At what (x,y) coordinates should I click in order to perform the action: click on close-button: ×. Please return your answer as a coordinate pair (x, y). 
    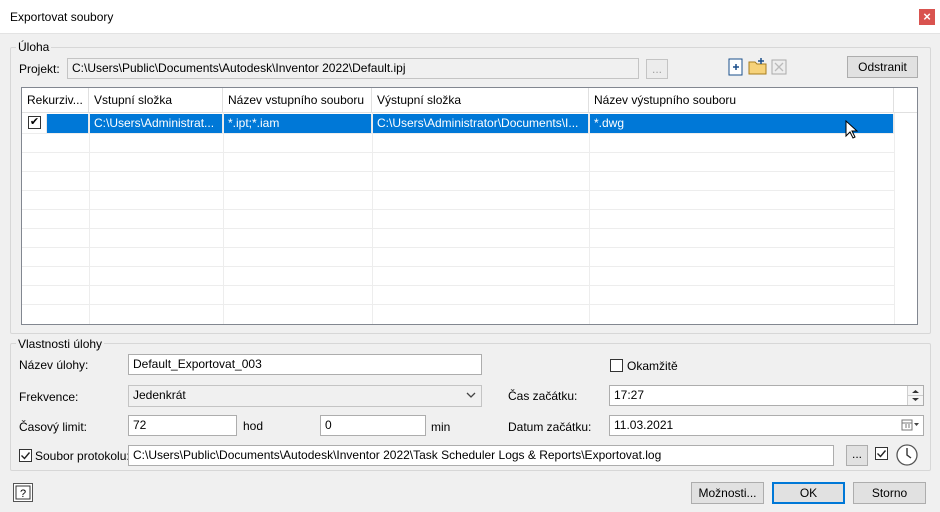
    Looking at the image, I should click on (927, 17).